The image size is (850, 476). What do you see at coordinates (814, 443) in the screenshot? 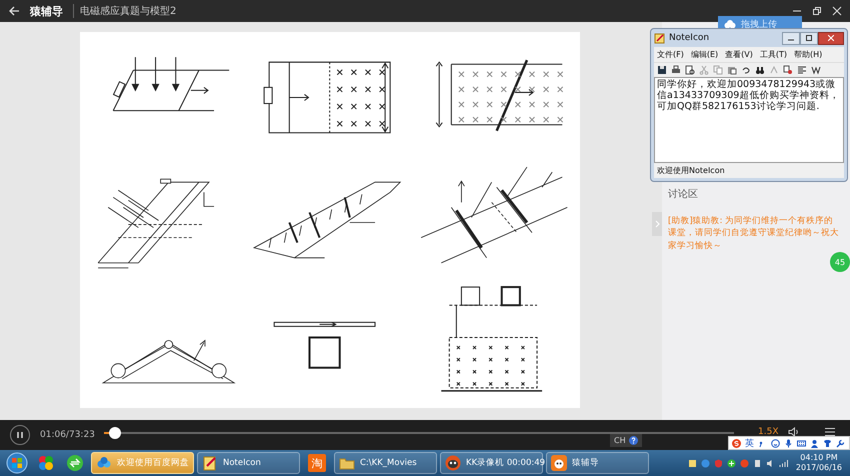
I see `person-icon` at bounding box center [814, 443].